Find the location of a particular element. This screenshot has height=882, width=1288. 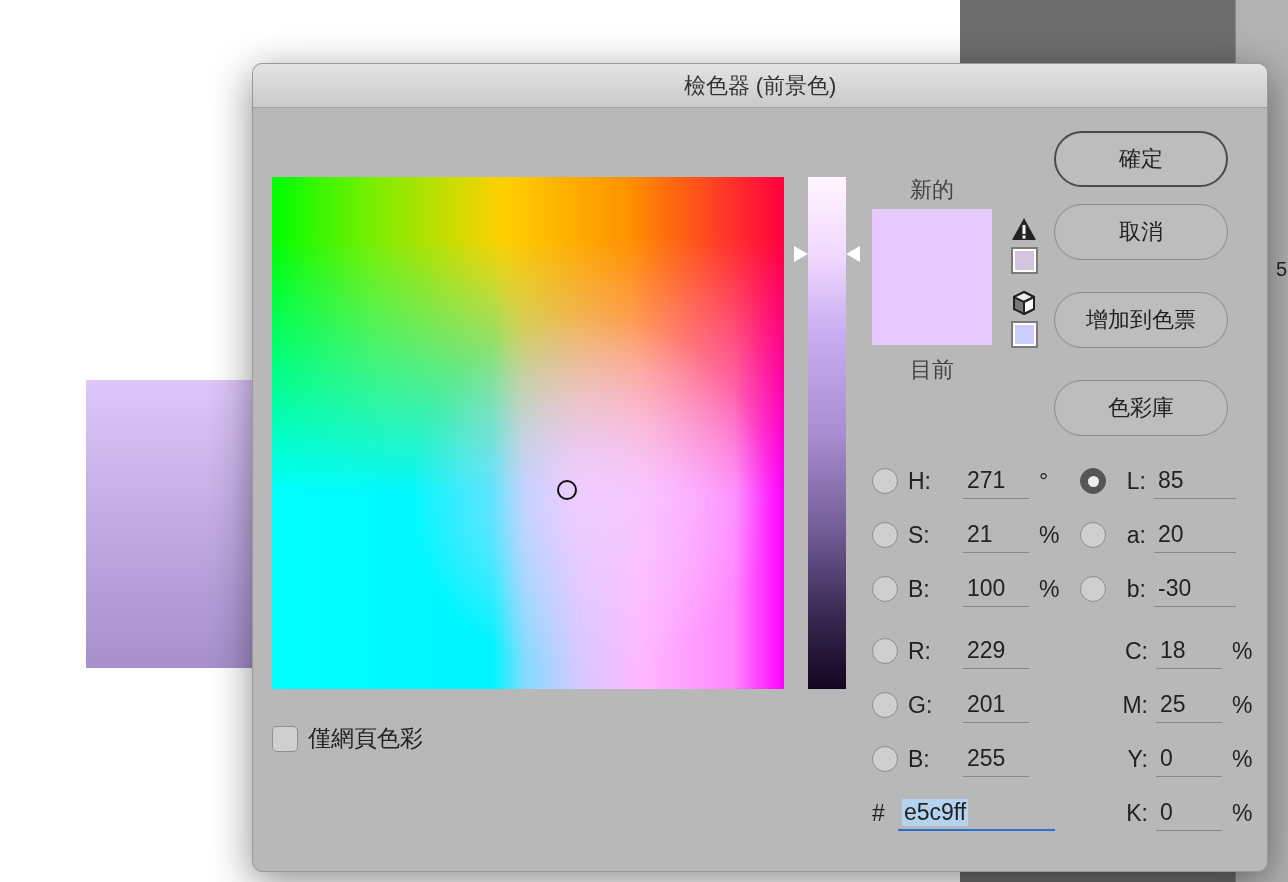

channel-label: R: is located at coordinates (920, 651).